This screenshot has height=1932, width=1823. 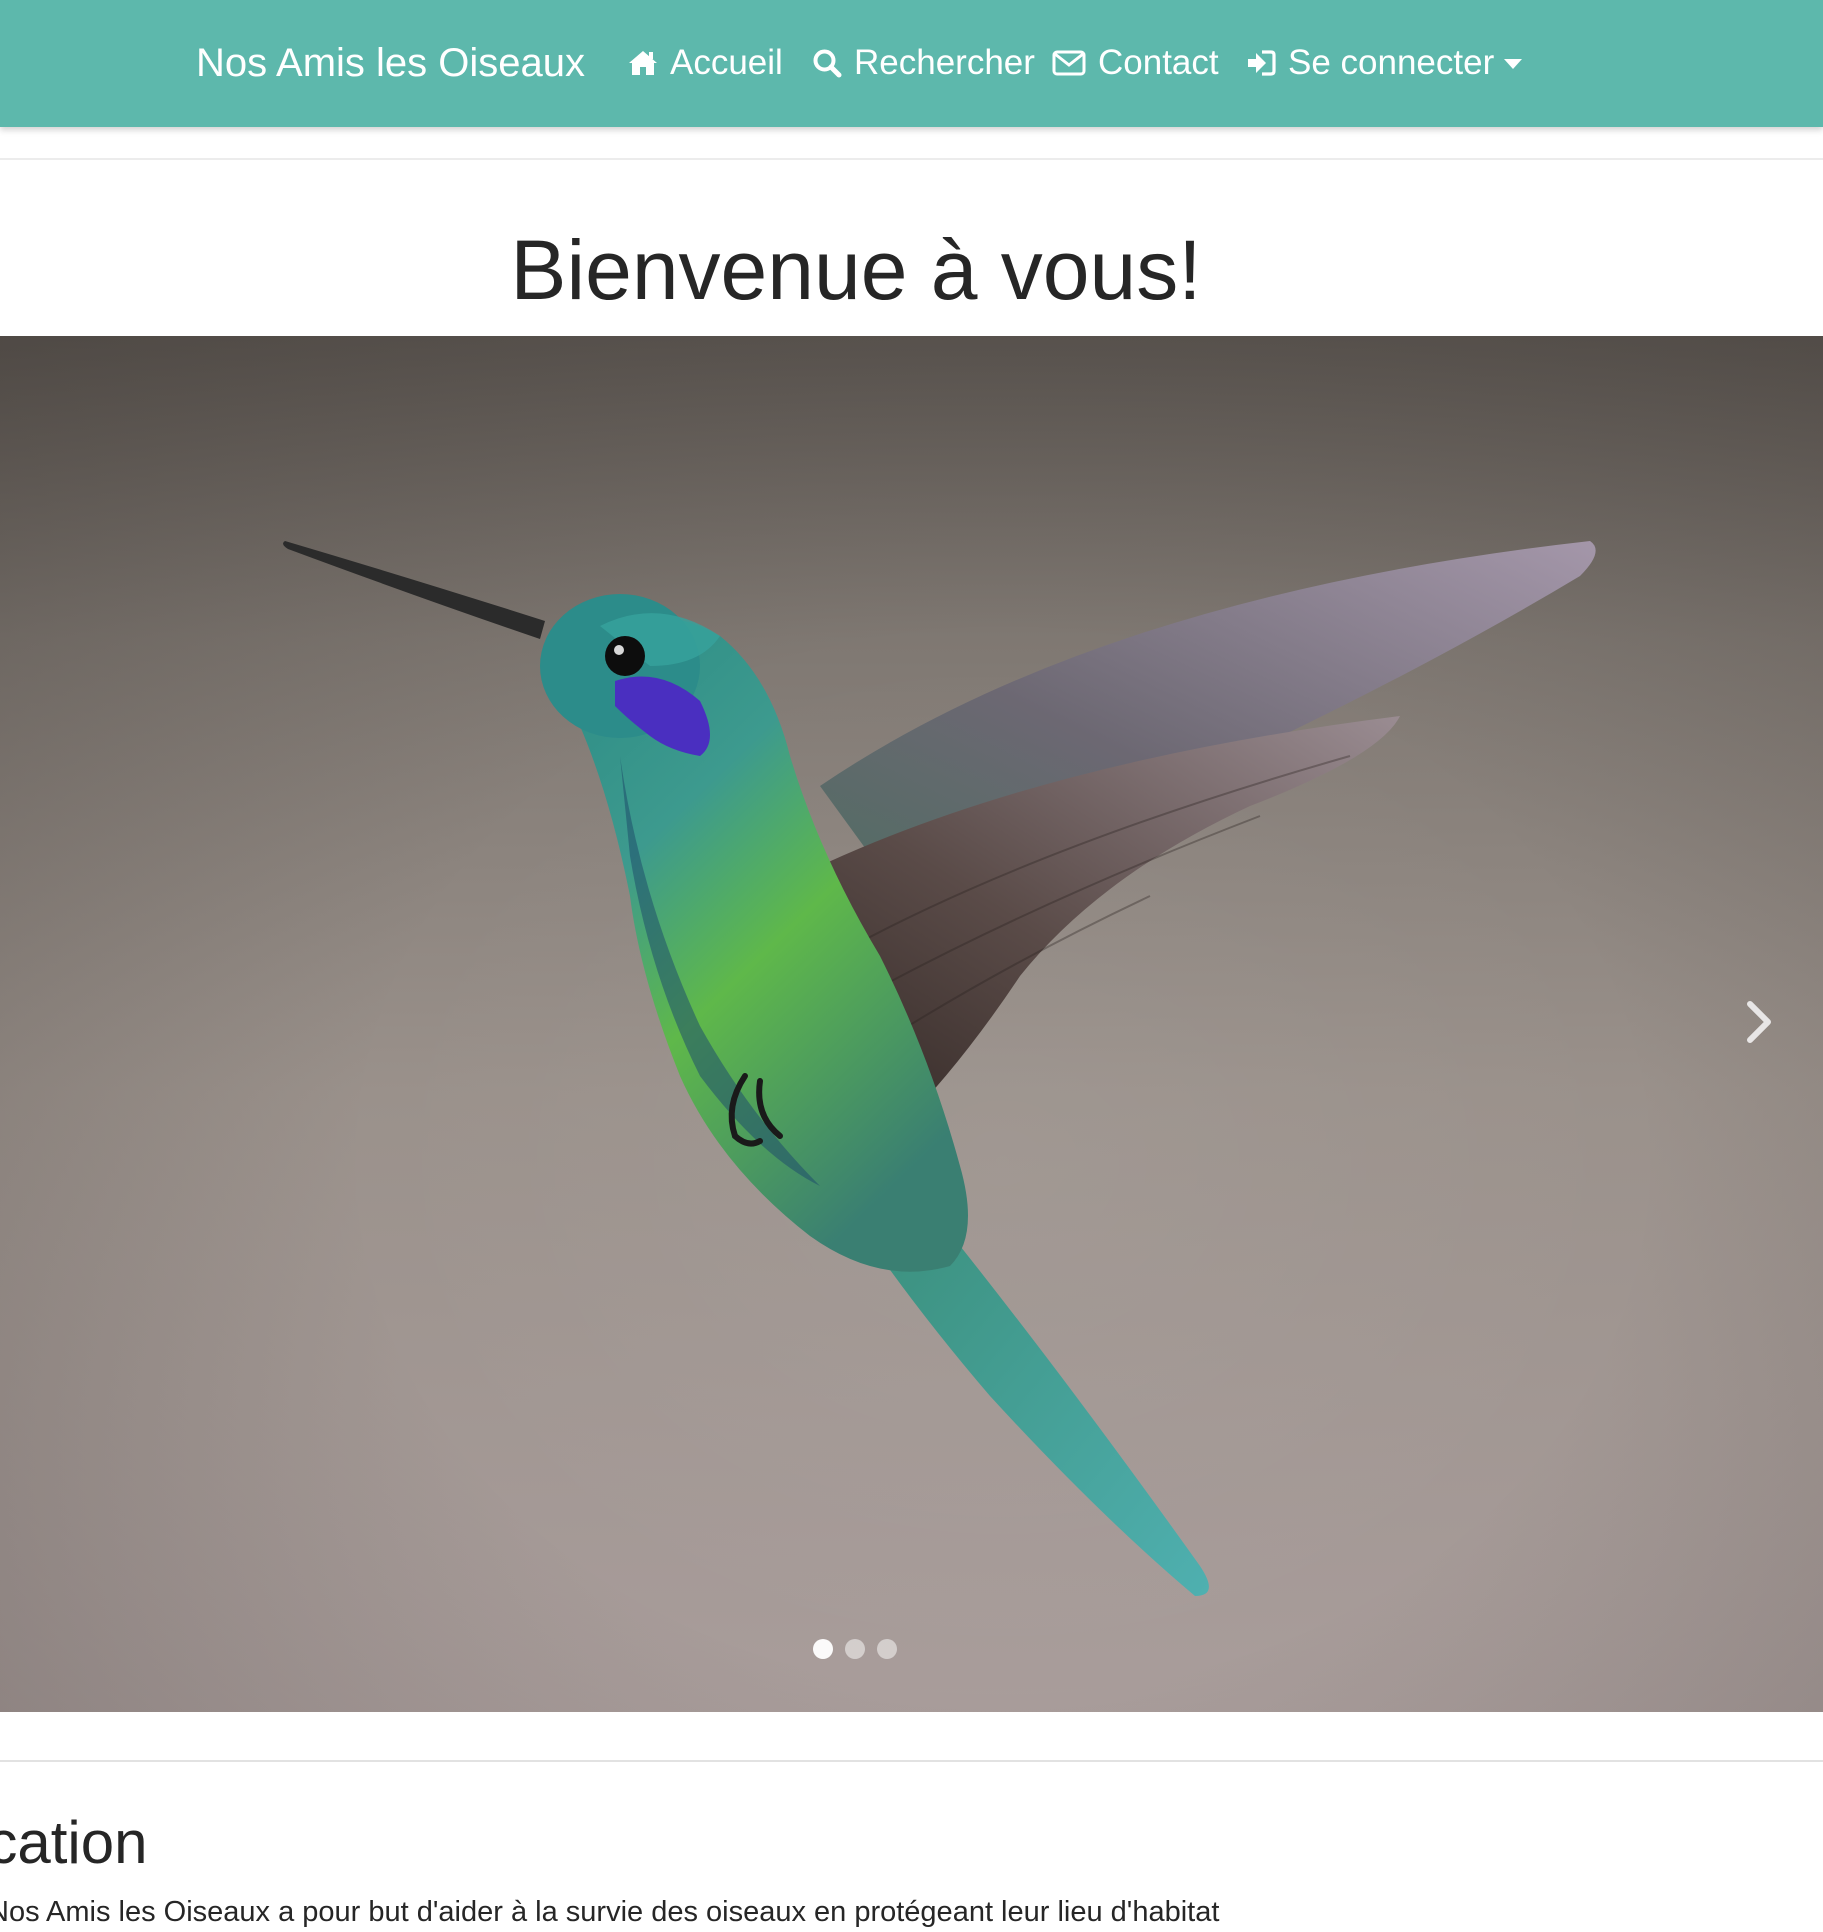 What do you see at coordinates (1267, 63) in the screenshot?
I see `sign-in-icon` at bounding box center [1267, 63].